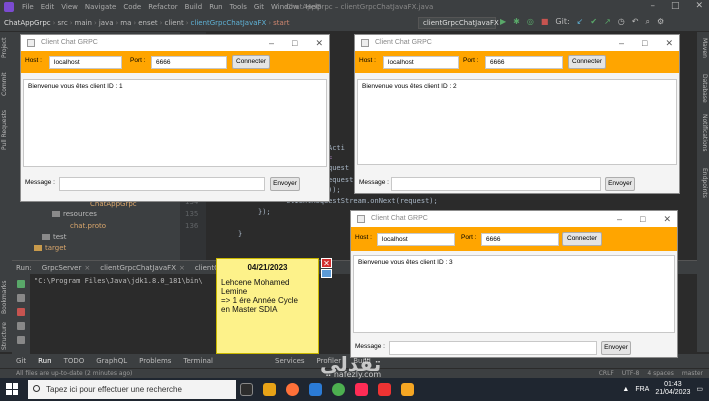 Image resolution: width=709 pixels, height=401 pixels. I want to click on file-explorer-icon, so click(269, 389).